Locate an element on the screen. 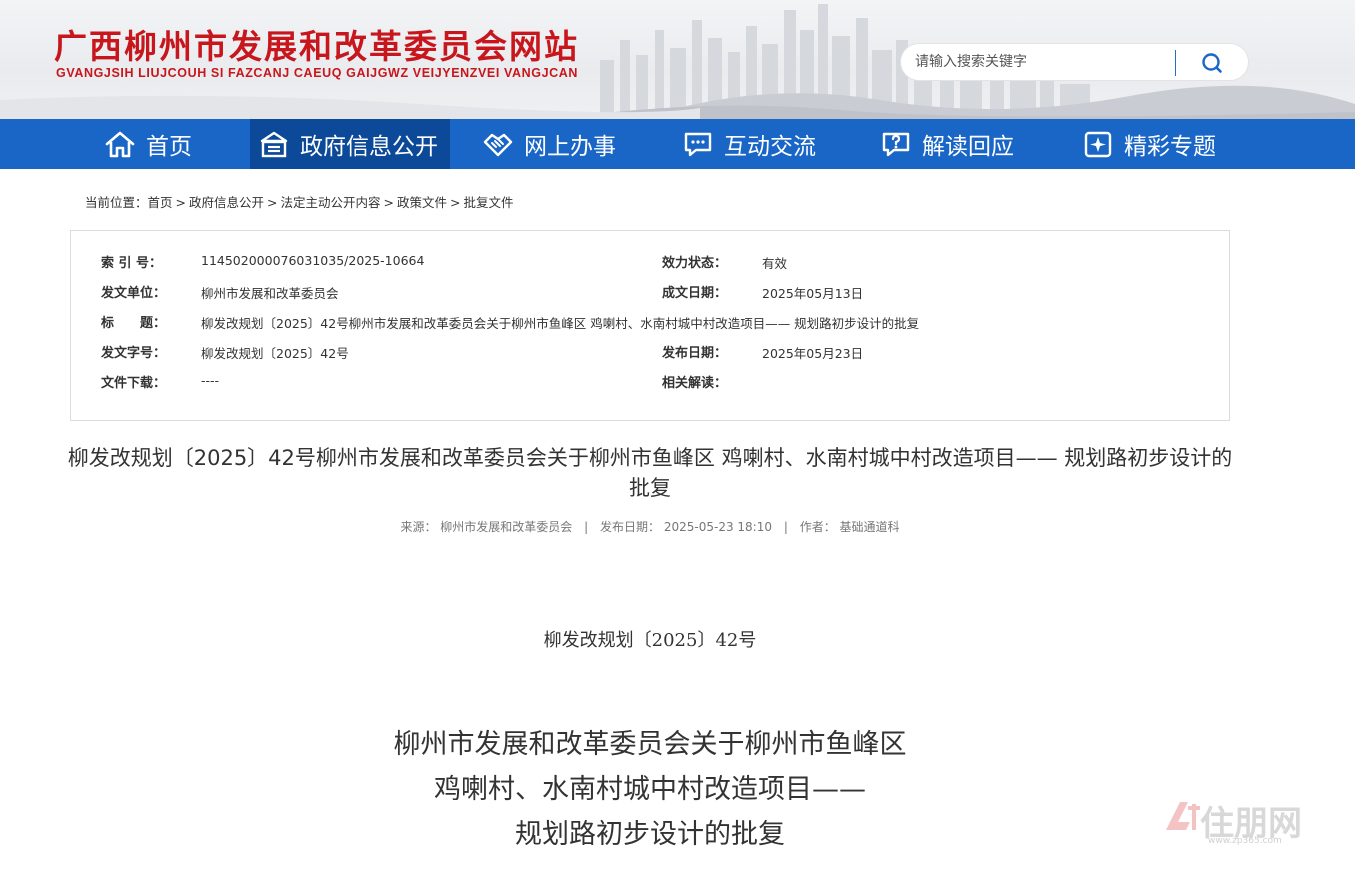 This screenshot has height=876, width=1355. breadcrumb-link-gov-info: 政府信息公开 is located at coordinates (226, 202).